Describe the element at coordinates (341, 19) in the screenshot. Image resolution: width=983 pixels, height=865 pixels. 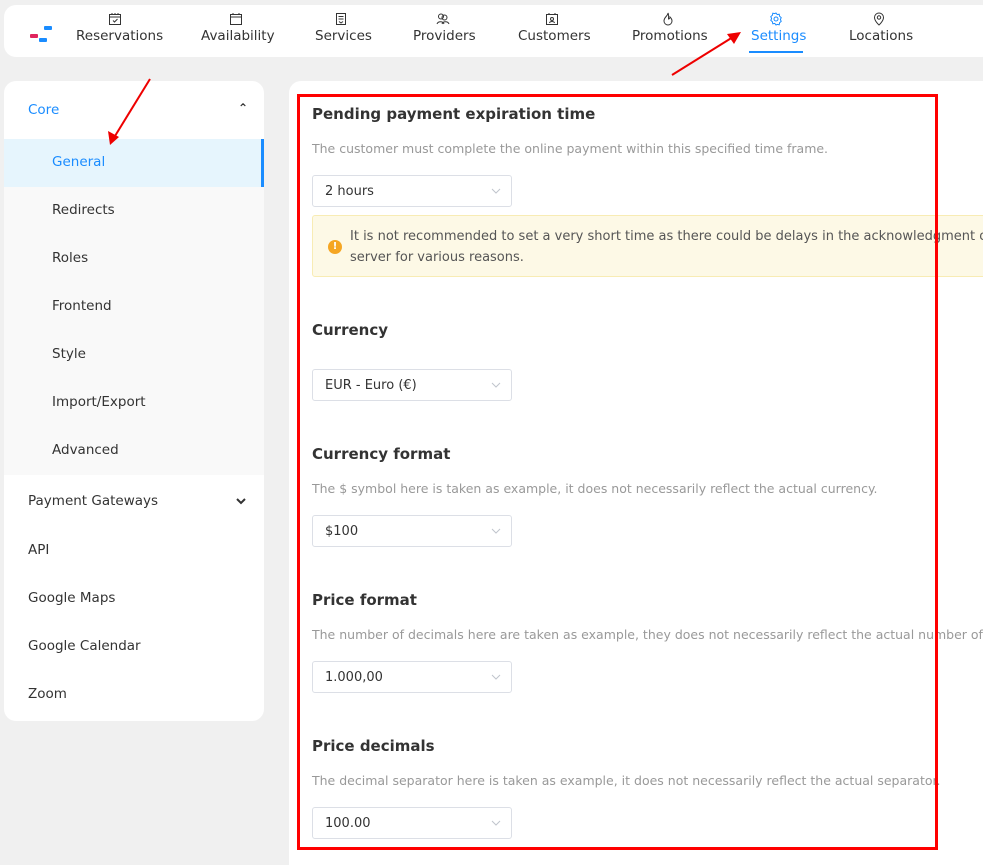
I see `clipboard-icon` at that location.